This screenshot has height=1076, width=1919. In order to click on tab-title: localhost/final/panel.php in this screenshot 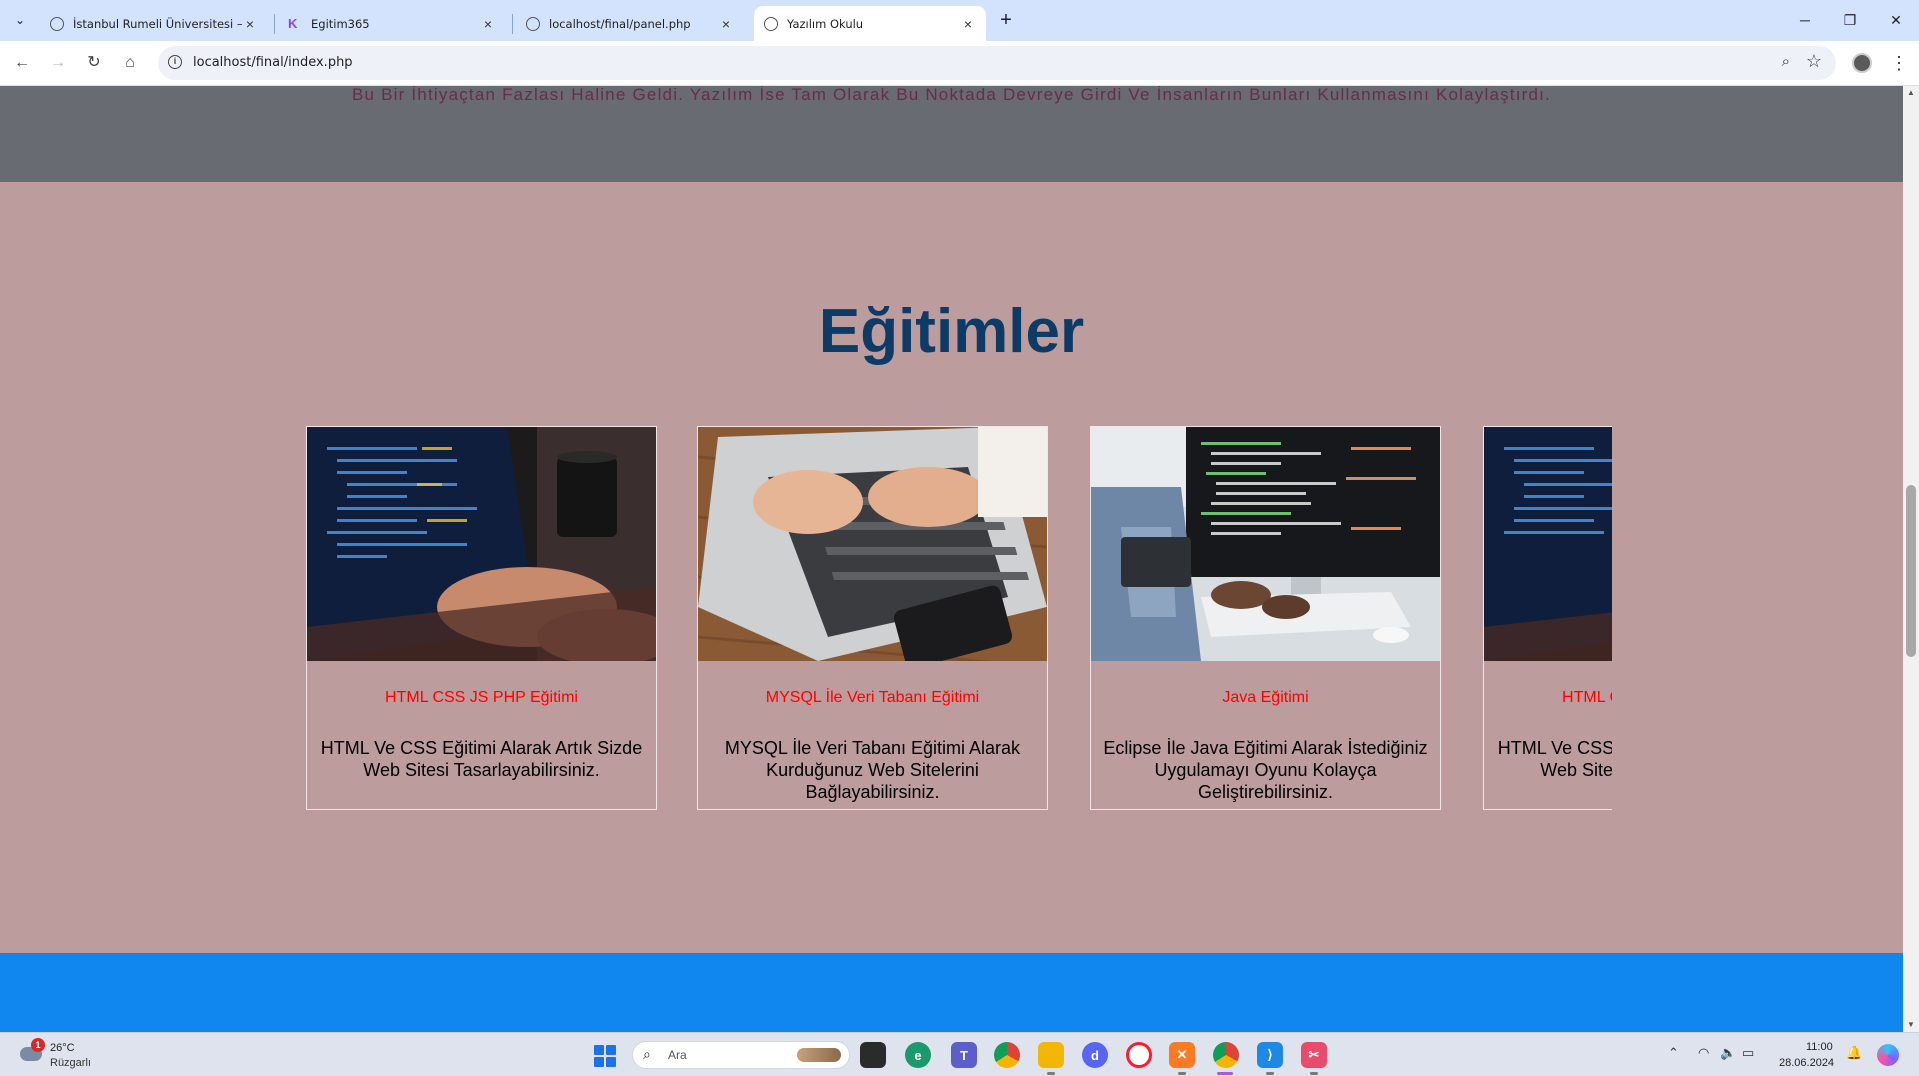, I will do `click(620, 23)`.